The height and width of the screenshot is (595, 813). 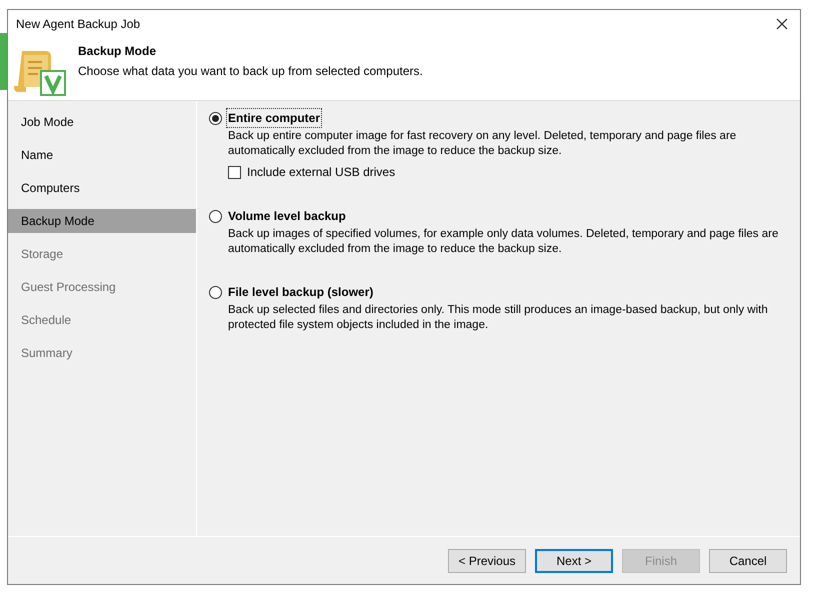 What do you see at coordinates (118, 51) in the screenshot?
I see `page-title: Backup Mode` at bounding box center [118, 51].